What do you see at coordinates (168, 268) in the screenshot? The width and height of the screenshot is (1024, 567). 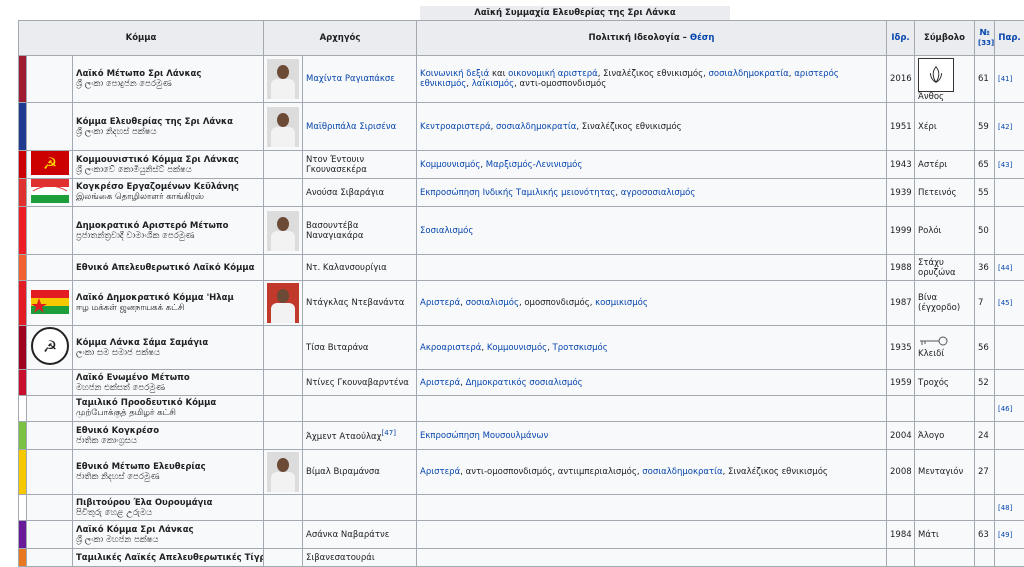 I see `party-name: Εθνικό Απελευθερωτικό Λαϊκό Κόμμα` at bounding box center [168, 268].